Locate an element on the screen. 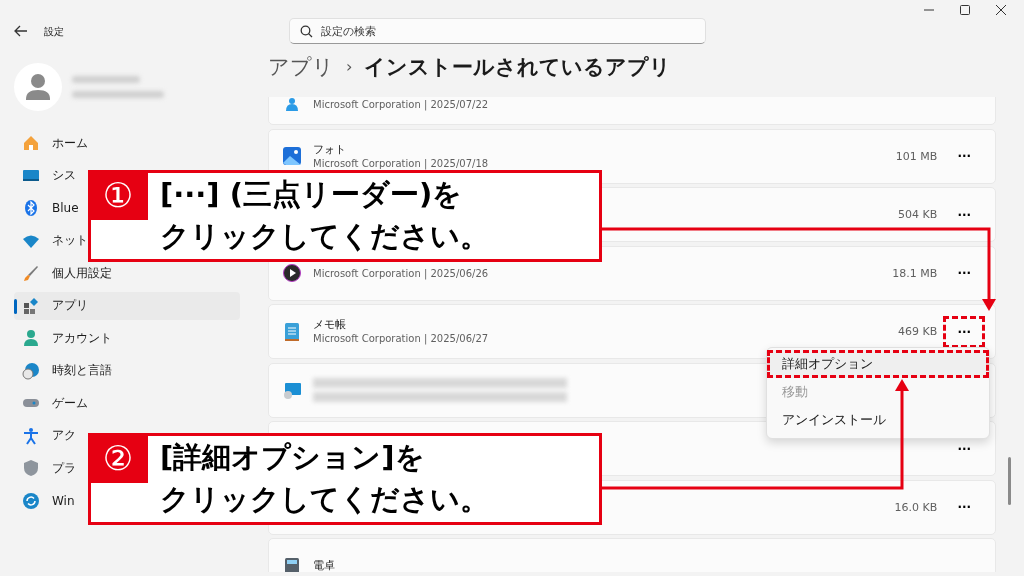  app-size: 101 MB is located at coordinates (916, 156).